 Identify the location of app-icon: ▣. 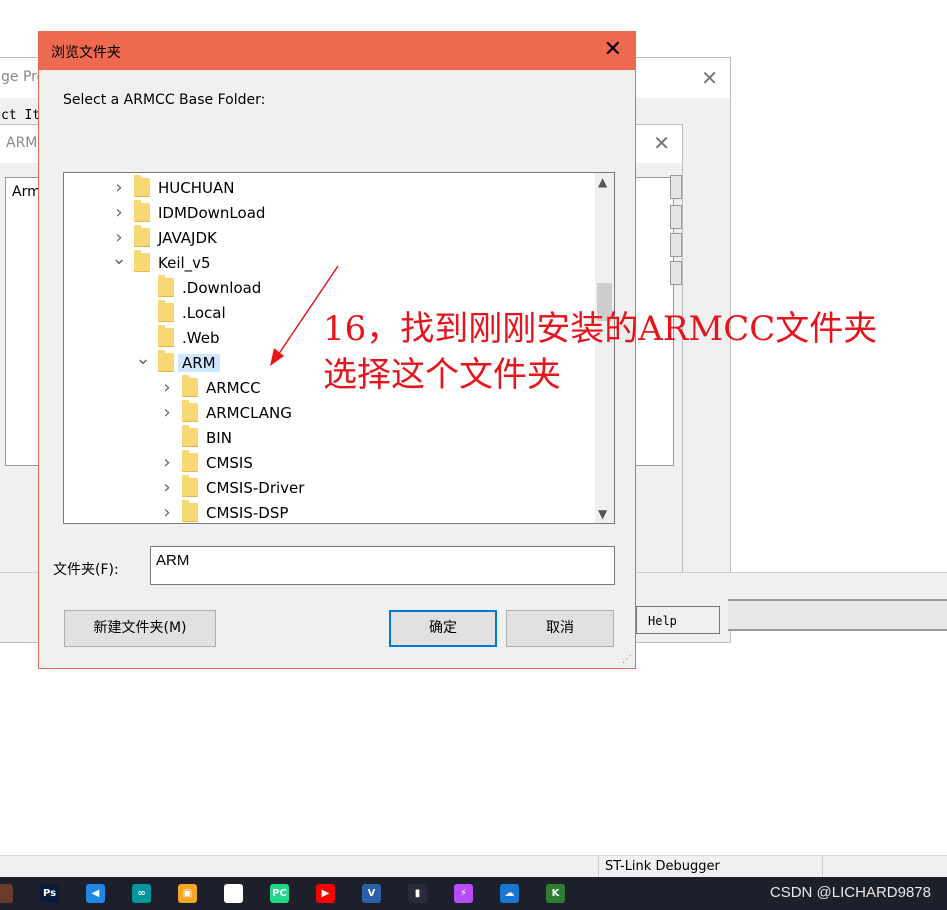
(187, 893).